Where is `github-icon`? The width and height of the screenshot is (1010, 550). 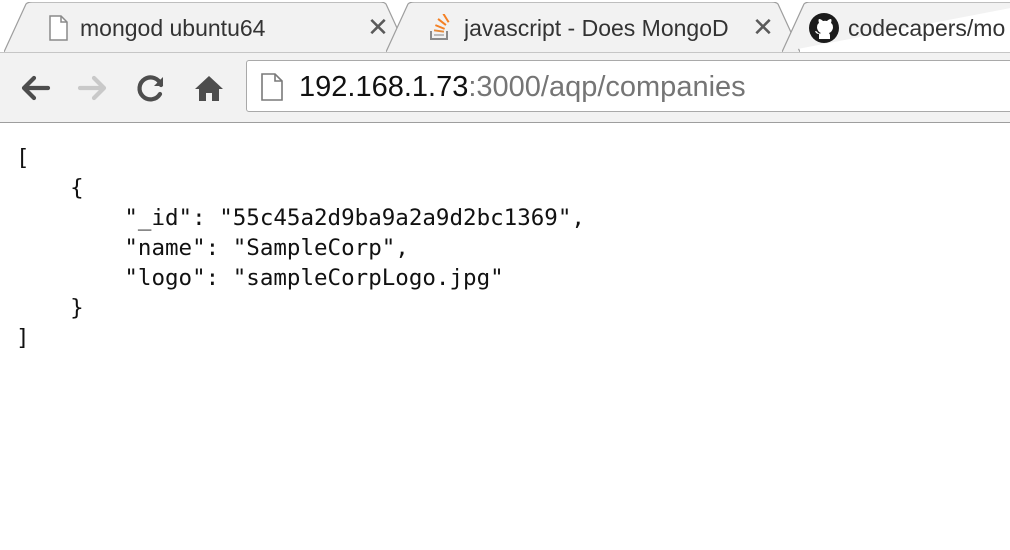
github-icon is located at coordinates (824, 28).